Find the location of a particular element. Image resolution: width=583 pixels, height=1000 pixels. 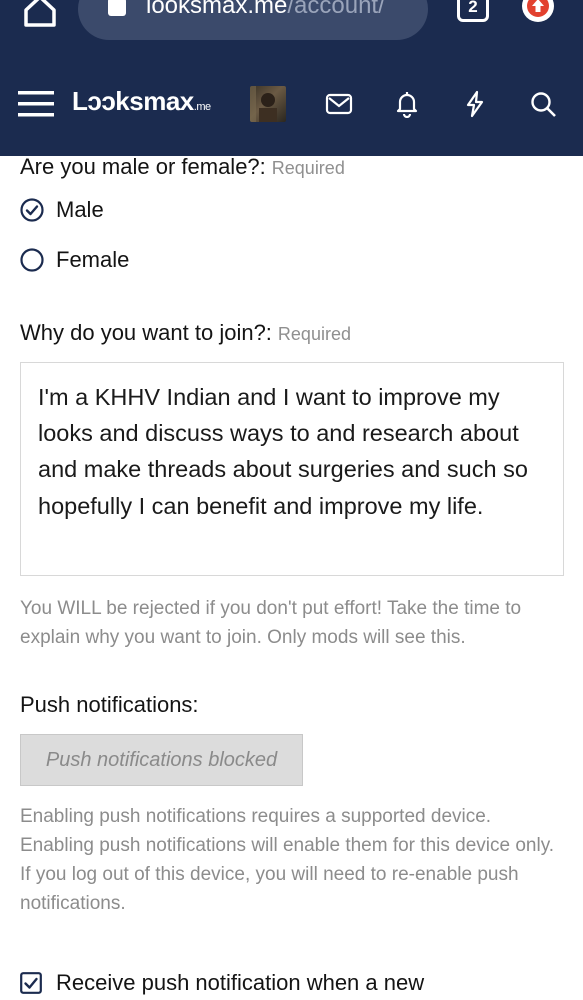

url-text: looksmax.me/account/ is located at coordinates (265, 10).